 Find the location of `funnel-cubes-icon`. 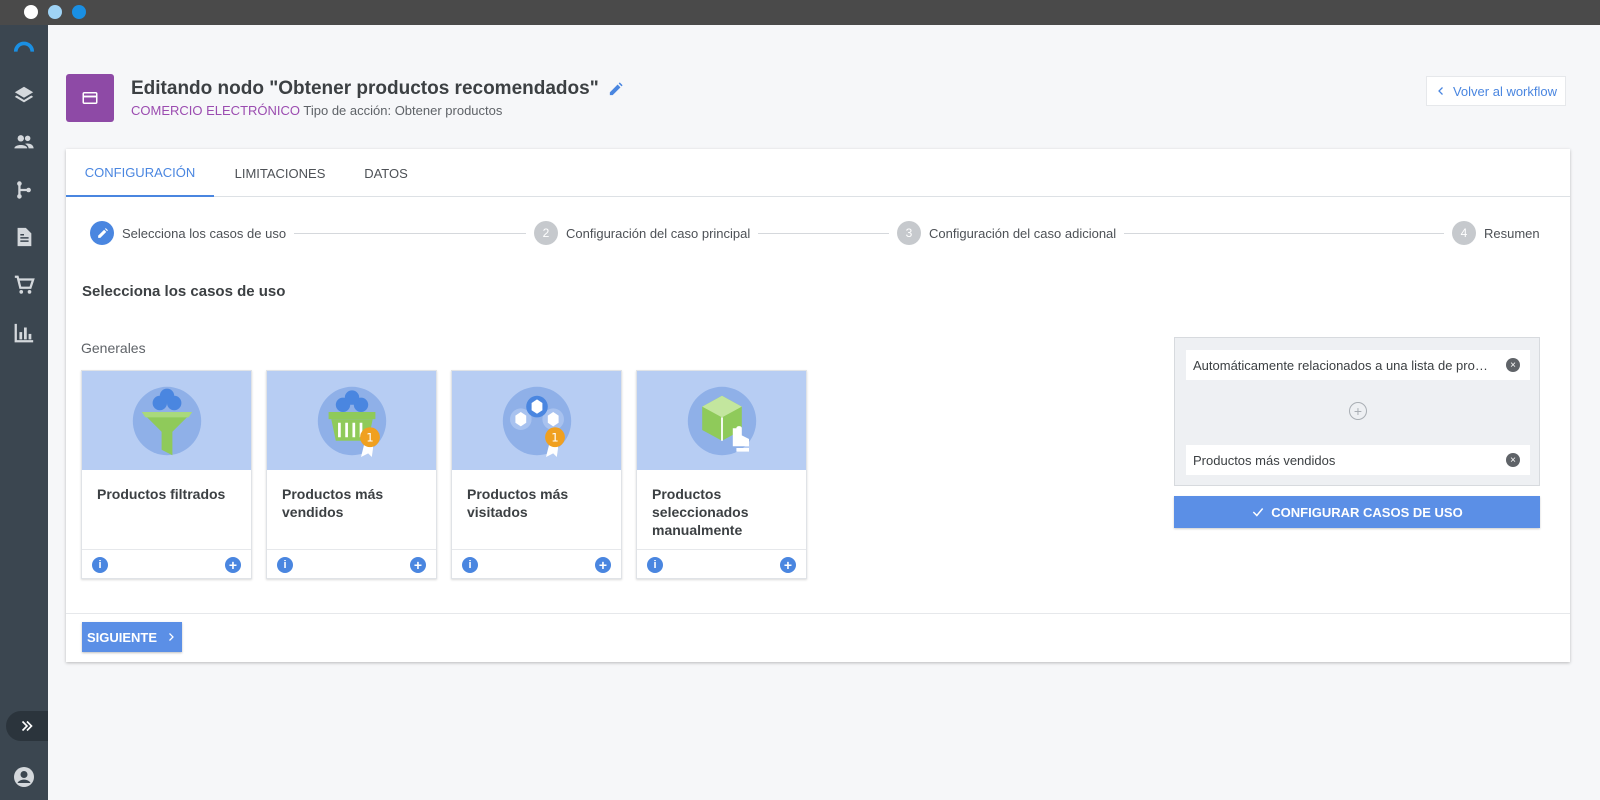

funnel-cubes-icon is located at coordinates (166, 420).